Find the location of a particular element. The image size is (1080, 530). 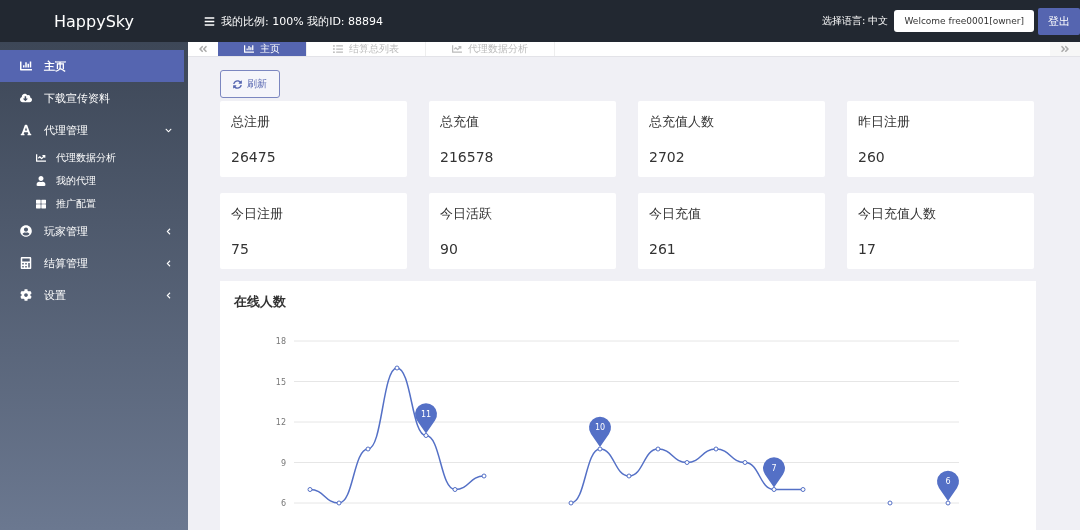

stat-value: 216578 is located at coordinates (467, 157).